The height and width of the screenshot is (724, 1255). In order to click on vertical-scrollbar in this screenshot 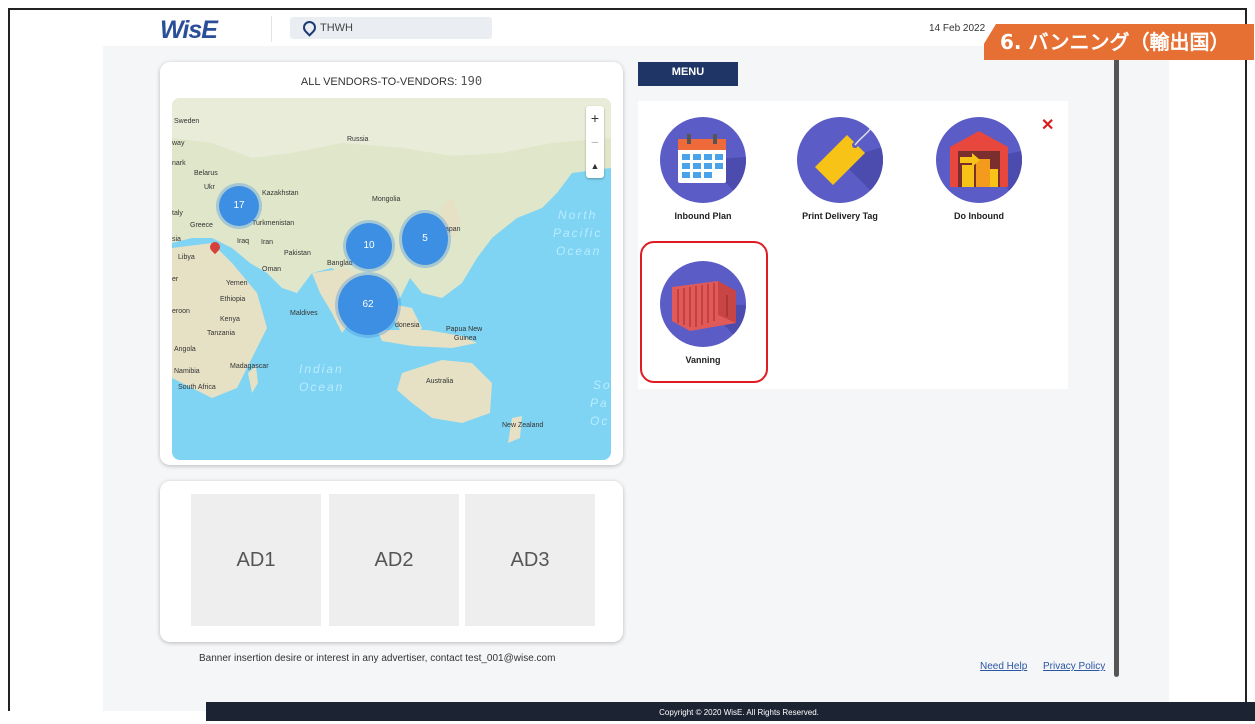, I will do `click(1116, 366)`.